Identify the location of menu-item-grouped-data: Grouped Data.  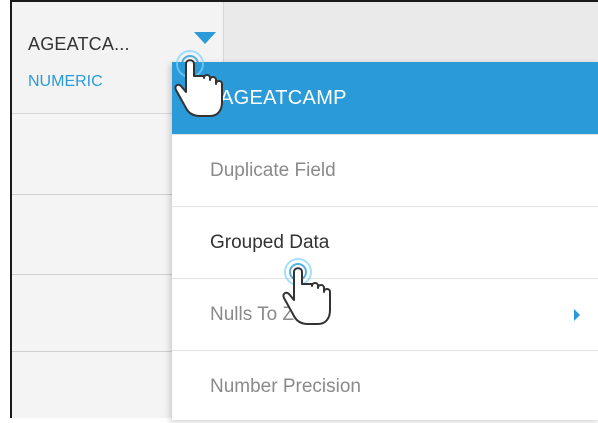
(385, 242).